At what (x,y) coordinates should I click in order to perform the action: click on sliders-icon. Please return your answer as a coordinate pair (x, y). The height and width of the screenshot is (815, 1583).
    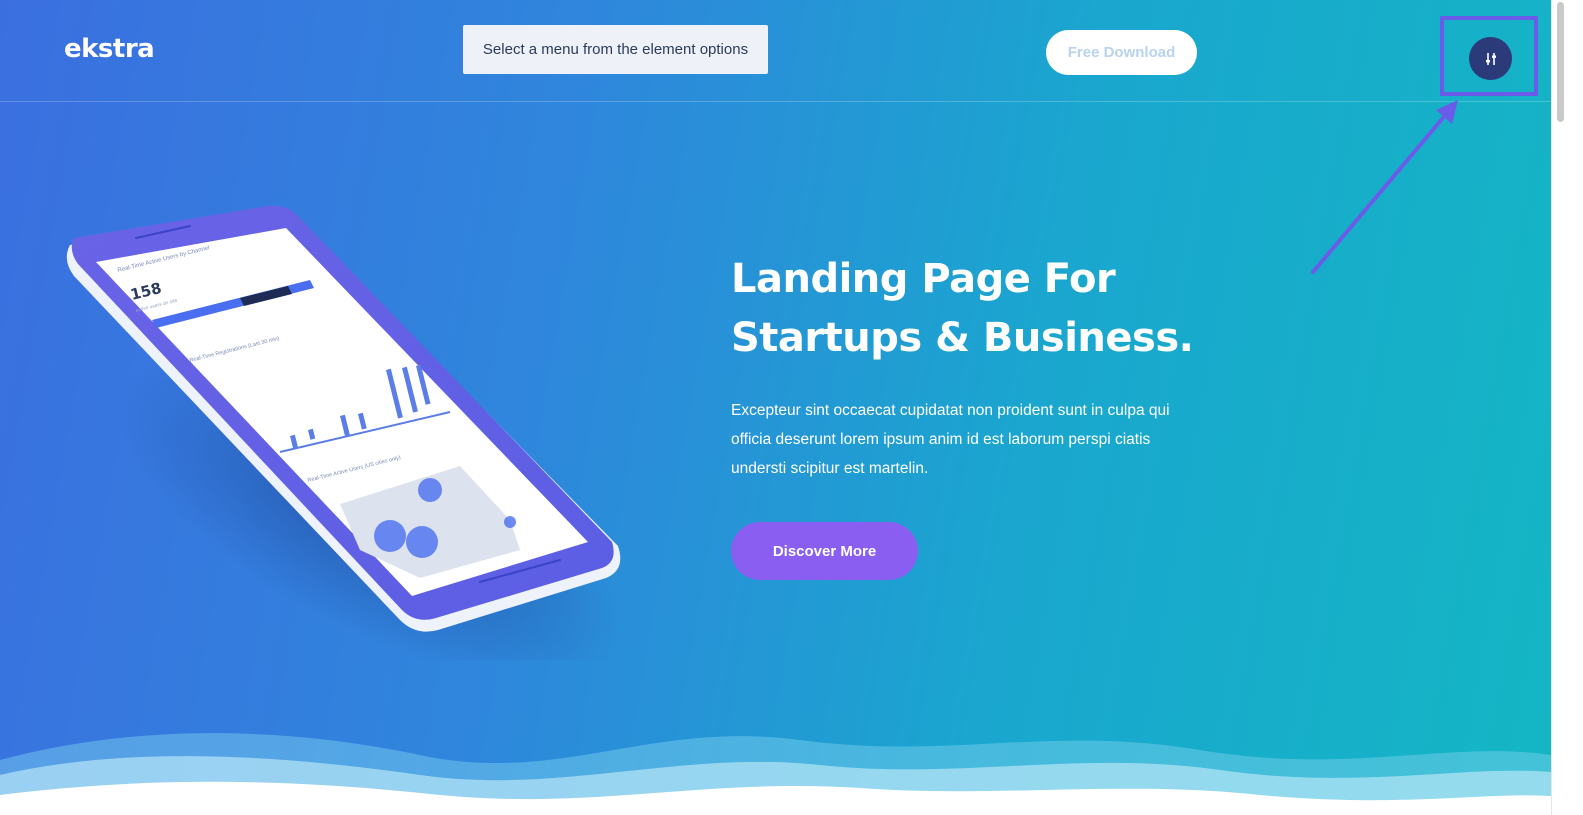
    Looking at the image, I should click on (1490, 58).